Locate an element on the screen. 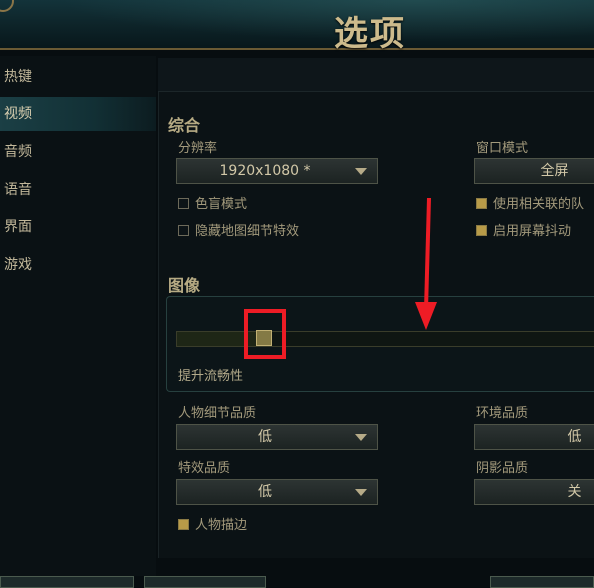  sidebar-item-game: 游戏 is located at coordinates (78, 265).